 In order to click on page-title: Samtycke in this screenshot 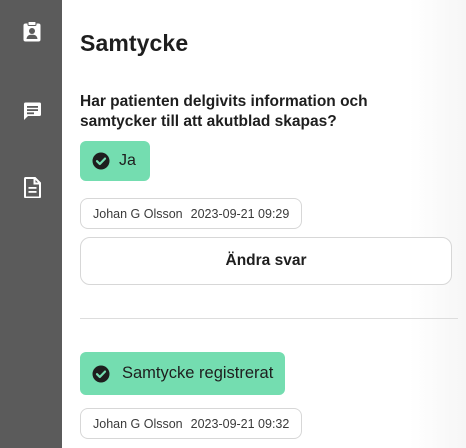, I will do `click(134, 43)`.